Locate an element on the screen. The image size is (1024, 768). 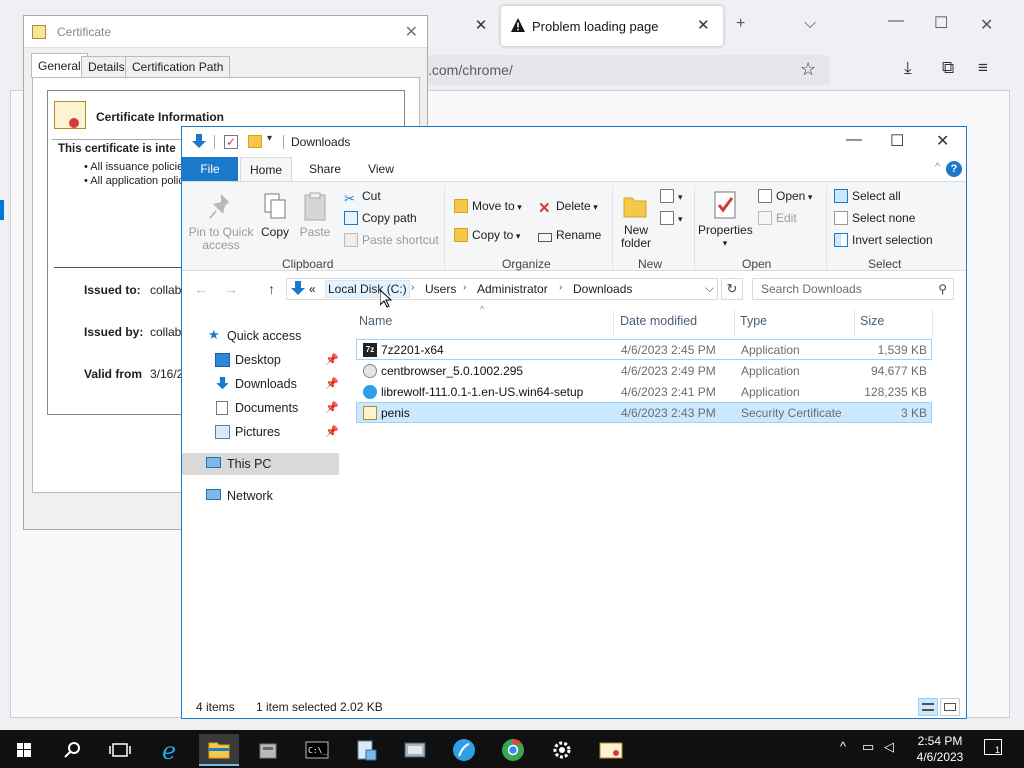
back-arrow-icon: ← is located at coordinates (201, 289).